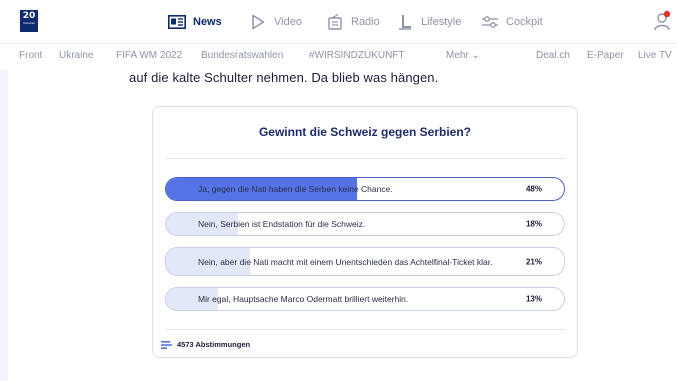 This screenshot has height=381, width=677. I want to click on nav-item-cockpit: Cockpit, so click(512, 22).